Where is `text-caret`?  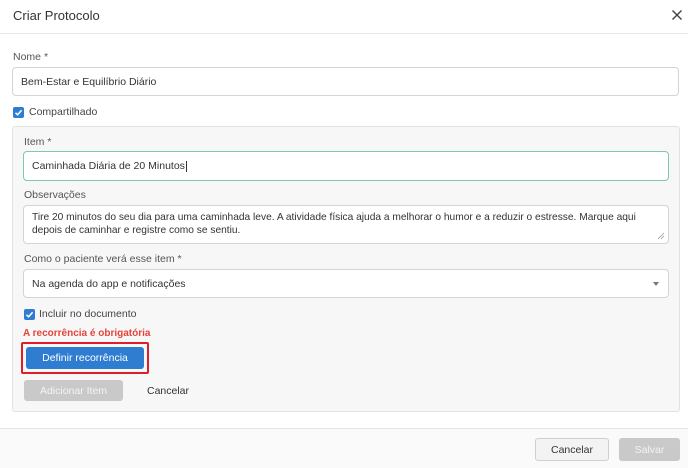
text-caret is located at coordinates (186, 166).